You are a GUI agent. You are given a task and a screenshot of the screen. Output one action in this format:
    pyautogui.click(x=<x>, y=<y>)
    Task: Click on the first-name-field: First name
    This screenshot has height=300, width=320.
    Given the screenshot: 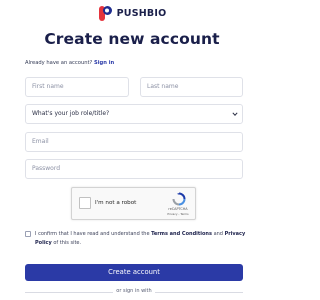 What is the action you would take?
    pyautogui.click(x=77, y=87)
    